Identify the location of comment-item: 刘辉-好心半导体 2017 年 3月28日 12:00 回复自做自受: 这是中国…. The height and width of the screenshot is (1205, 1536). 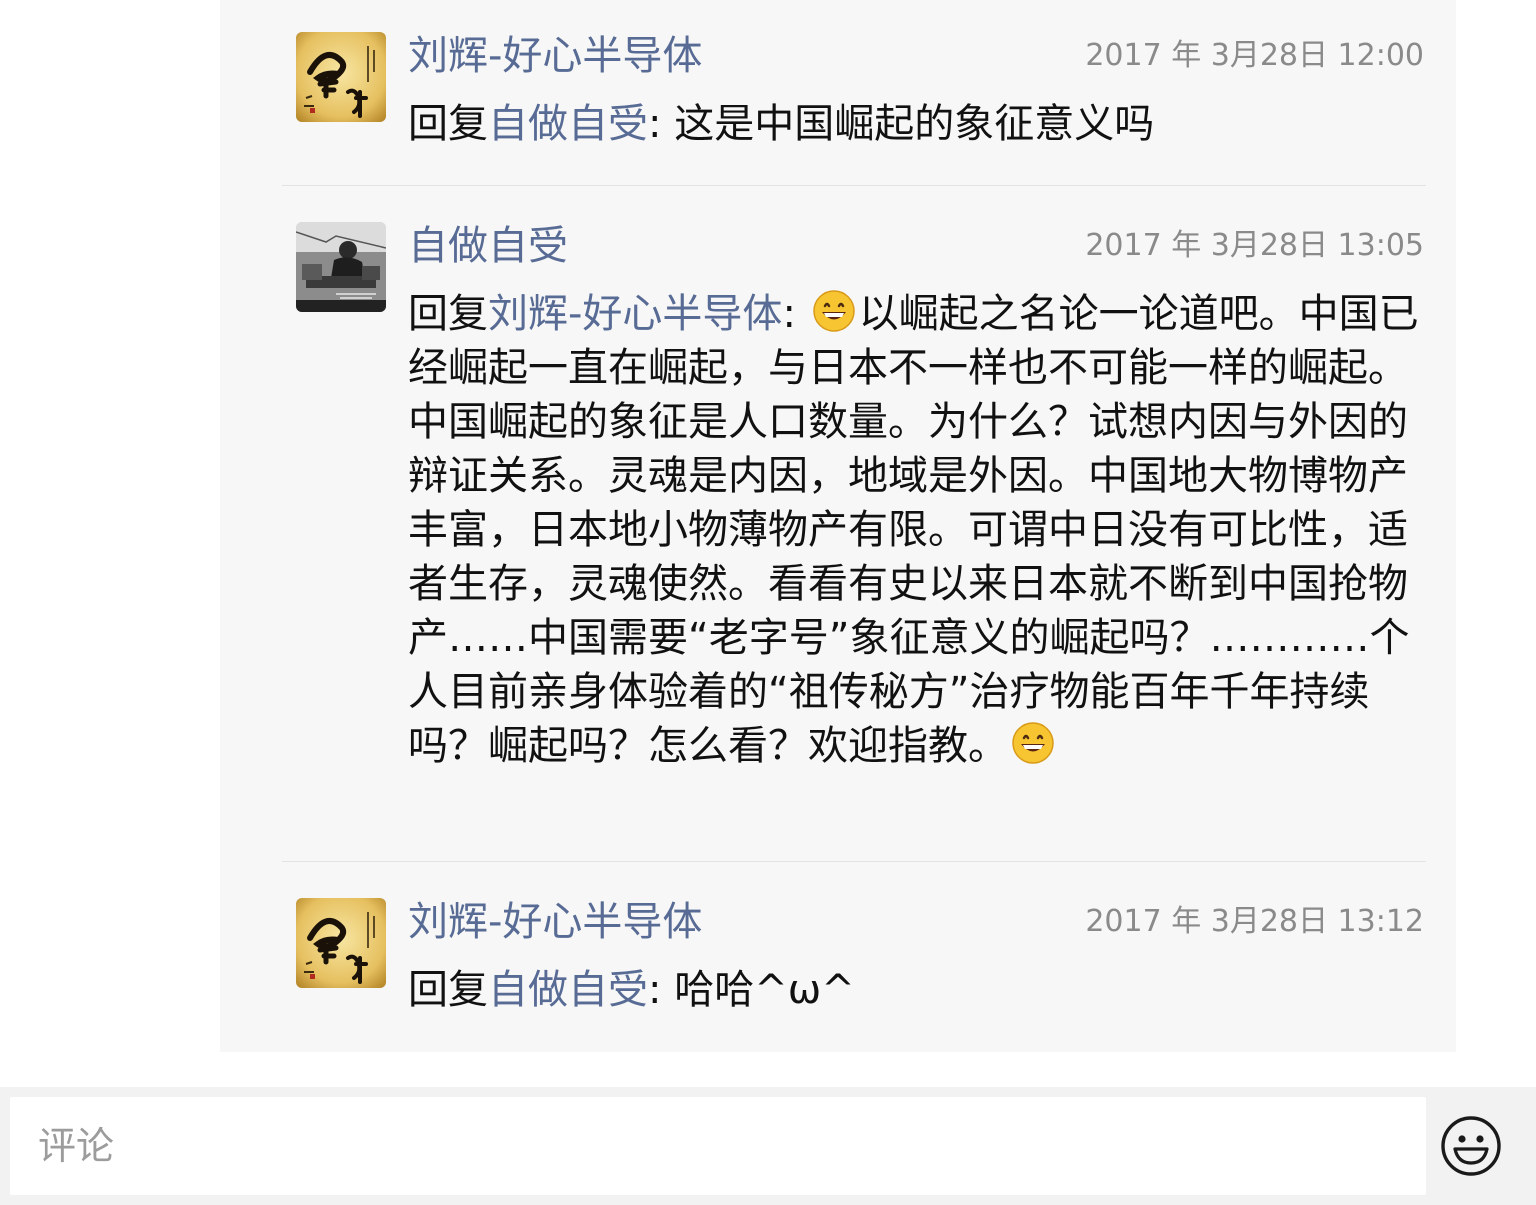
(861, 97).